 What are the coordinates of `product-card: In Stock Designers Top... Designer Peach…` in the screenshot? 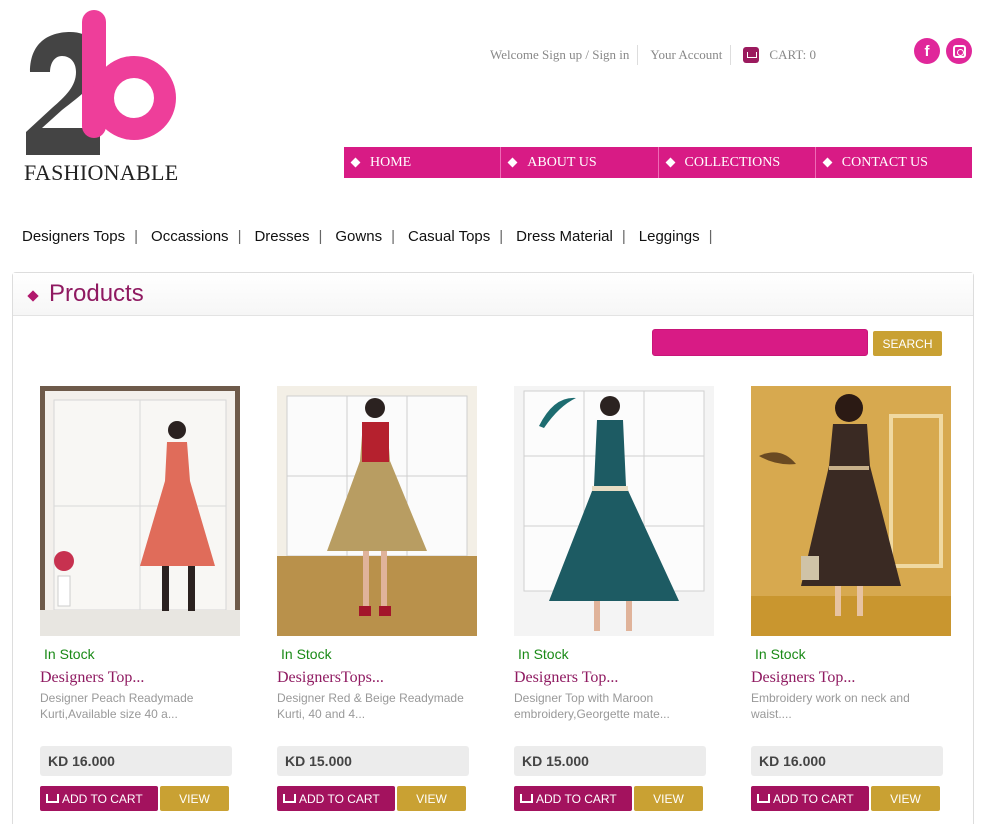 It's located at (140, 598).